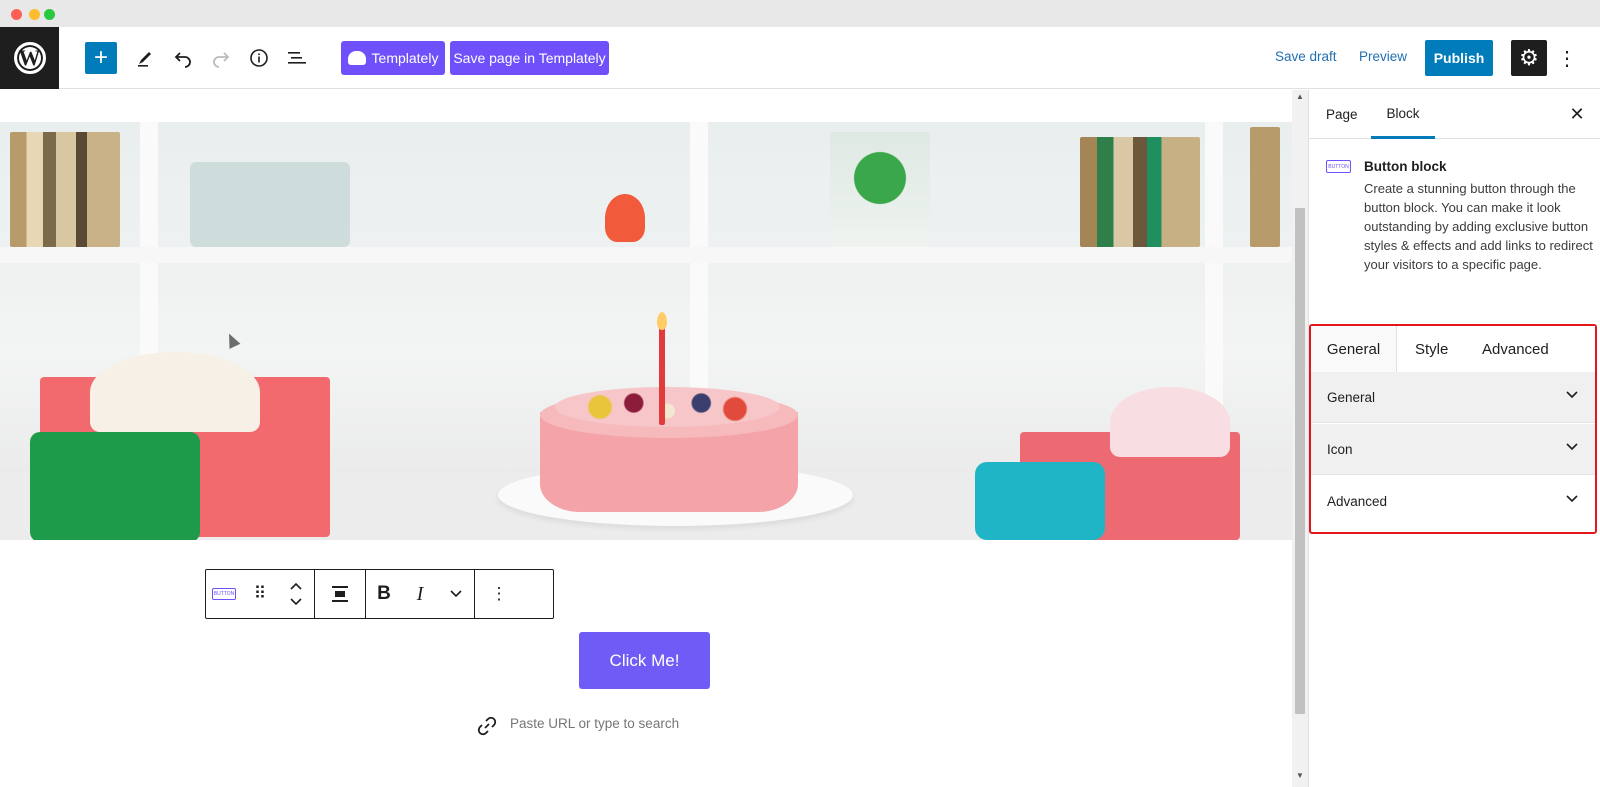 The width and height of the screenshot is (1600, 787). What do you see at coordinates (1454, 114) in the screenshot?
I see `sidebar-tabs: Page Block ✕` at bounding box center [1454, 114].